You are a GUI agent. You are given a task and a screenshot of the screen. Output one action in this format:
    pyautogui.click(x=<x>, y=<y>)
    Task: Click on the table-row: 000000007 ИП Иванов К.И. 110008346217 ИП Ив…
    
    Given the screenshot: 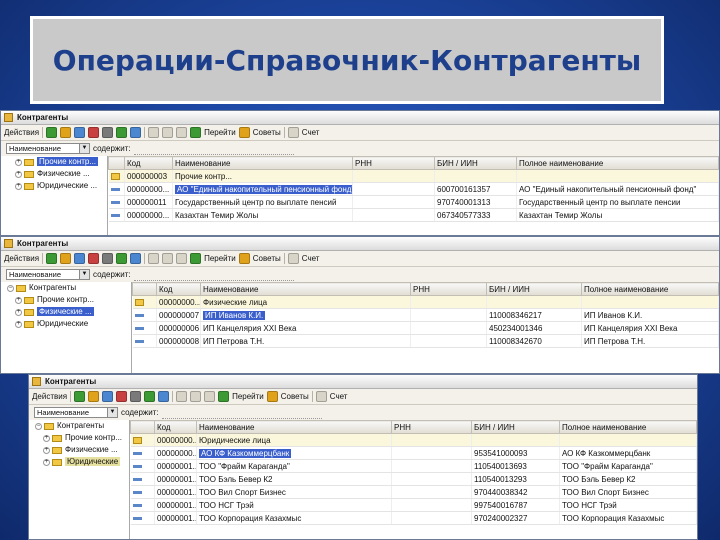 What is the action you would take?
    pyautogui.click(x=425, y=315)
    